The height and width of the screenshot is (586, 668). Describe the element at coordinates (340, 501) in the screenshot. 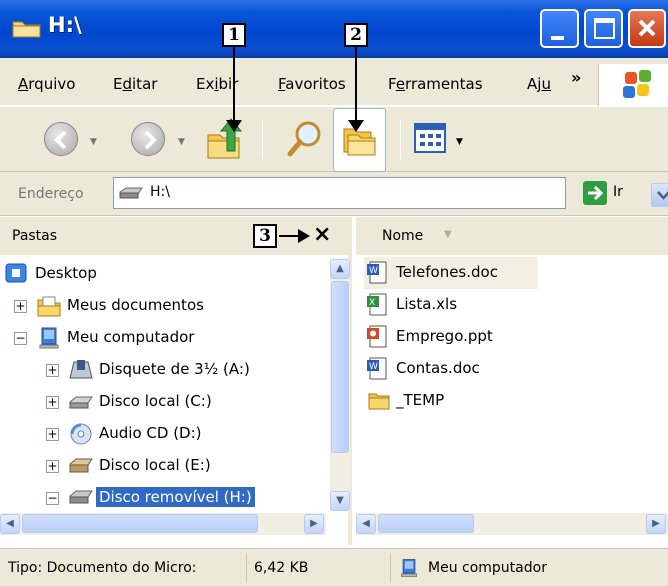

I see `scroll-down-icon: ▼` at that location.